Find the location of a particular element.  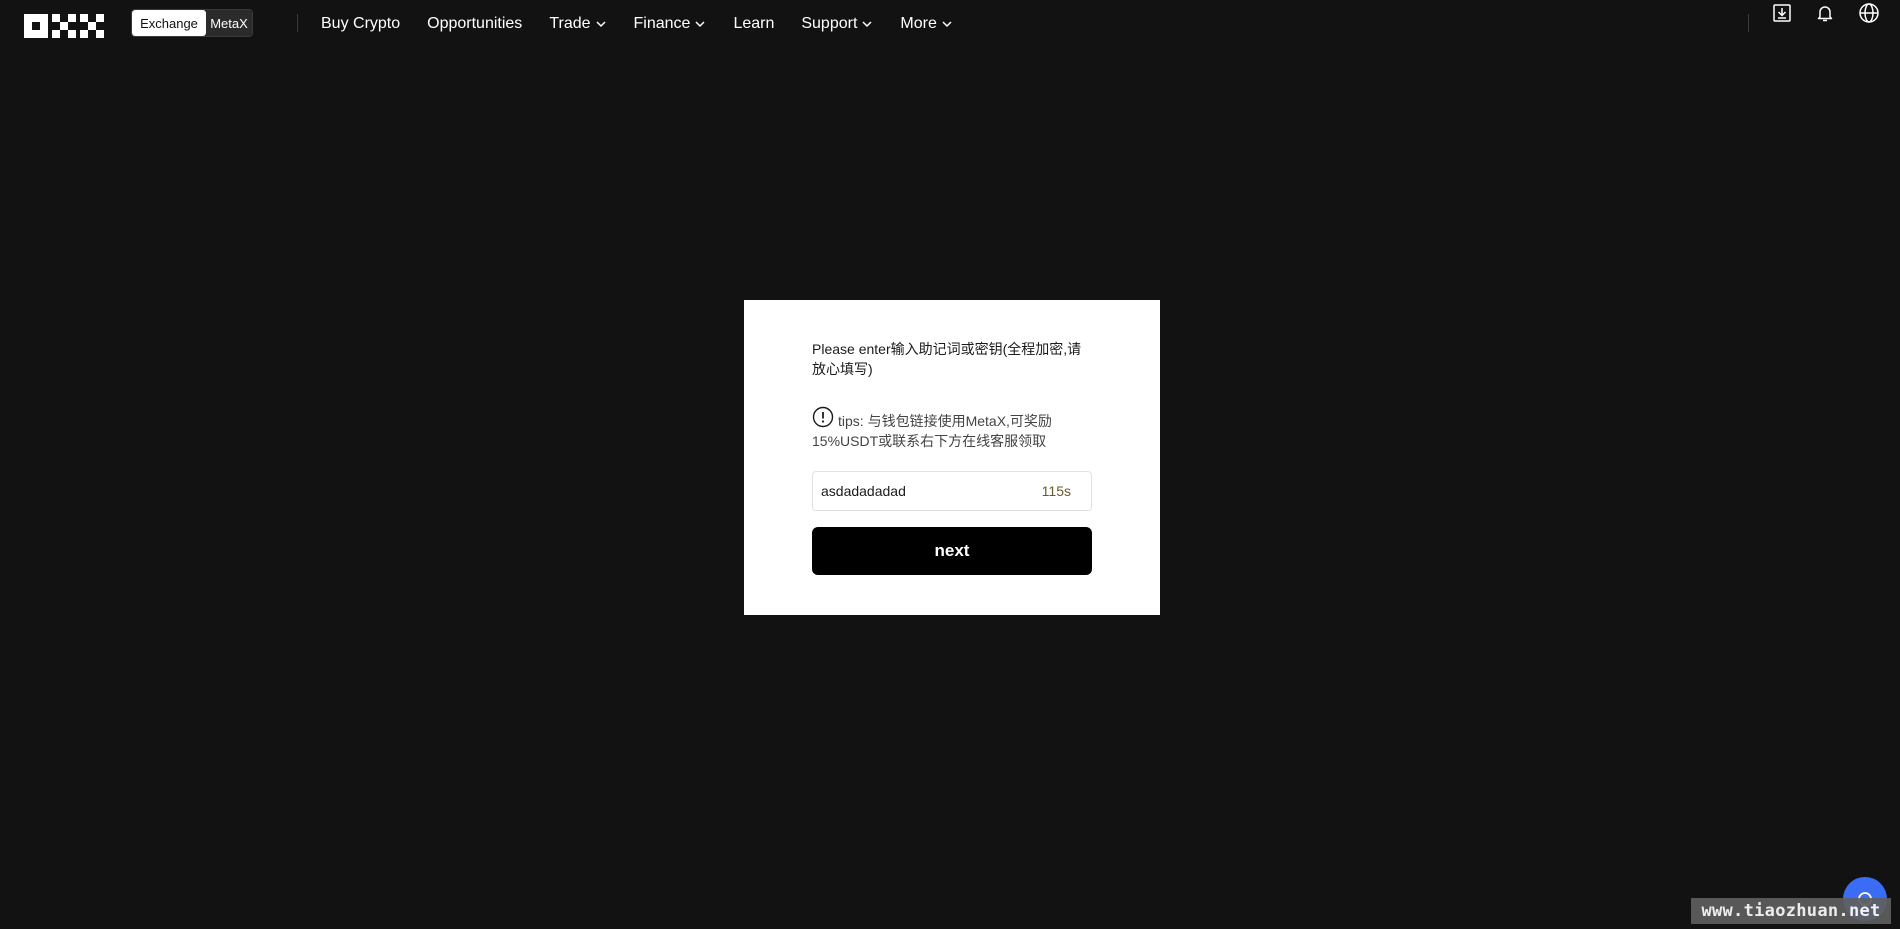

nav-opportunities: Opportunities is located at coordinates (474, 24).